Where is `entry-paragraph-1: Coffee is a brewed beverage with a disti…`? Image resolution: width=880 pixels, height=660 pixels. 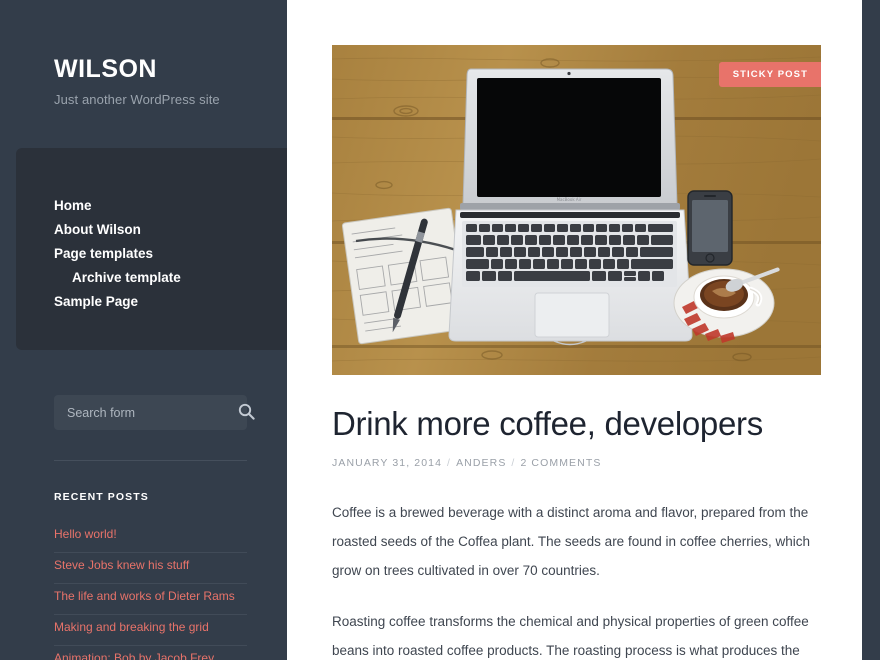
entry-paragraph-1: Coffee is a brewed beverage with a disti… is located at coordinates (571, 541).